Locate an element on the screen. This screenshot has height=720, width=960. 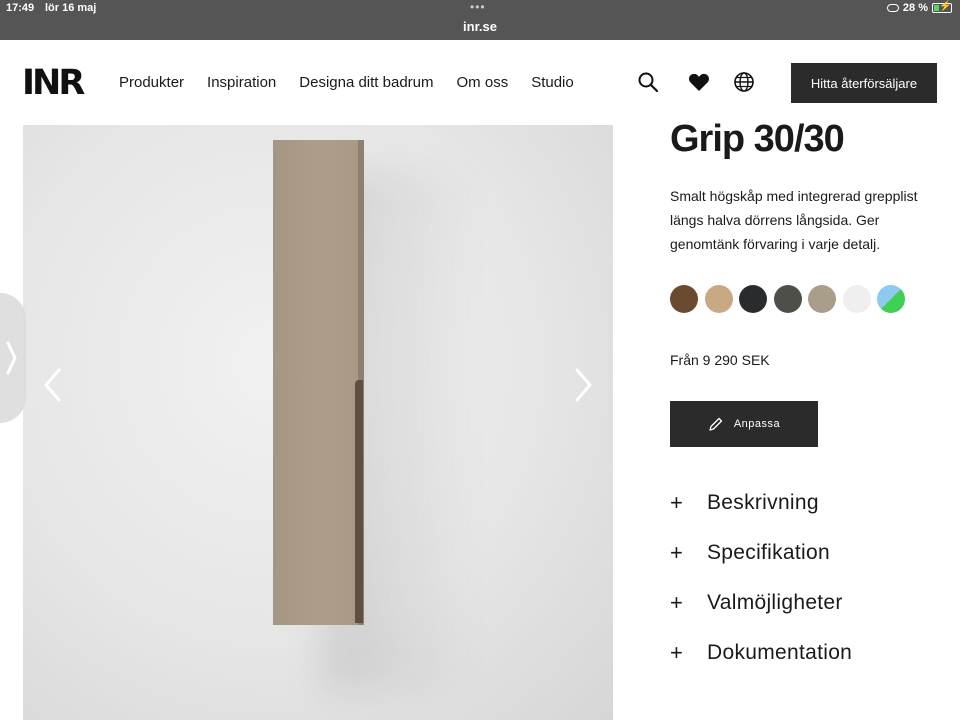
accordion-specifikation: + Specifikation is located at coordinates (761, 553).